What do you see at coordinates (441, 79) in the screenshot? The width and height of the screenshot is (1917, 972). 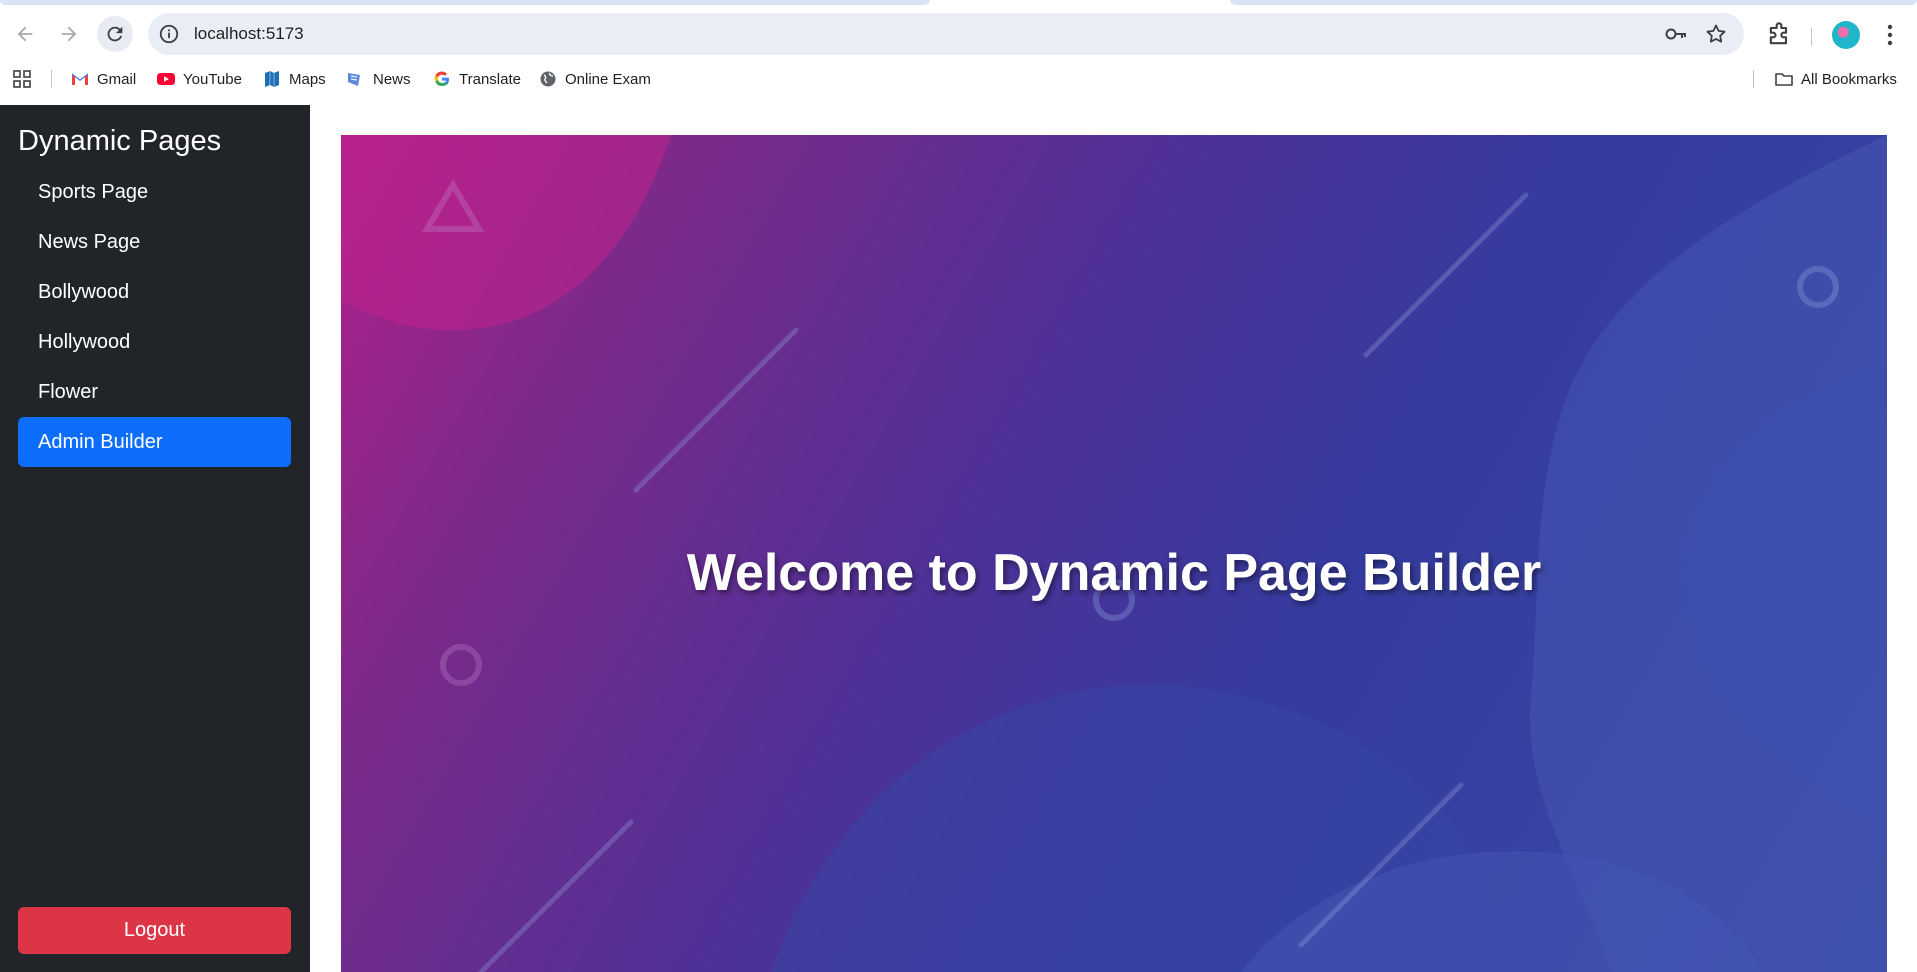 I see `google-icon` at bounding box center [441, 79].